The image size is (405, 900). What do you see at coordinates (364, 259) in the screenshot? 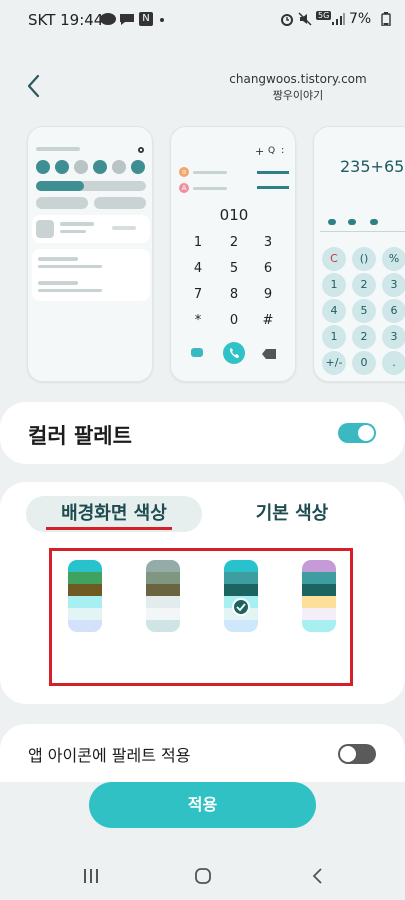
I see `calc-key: ()` at bounding box center [364, 259].